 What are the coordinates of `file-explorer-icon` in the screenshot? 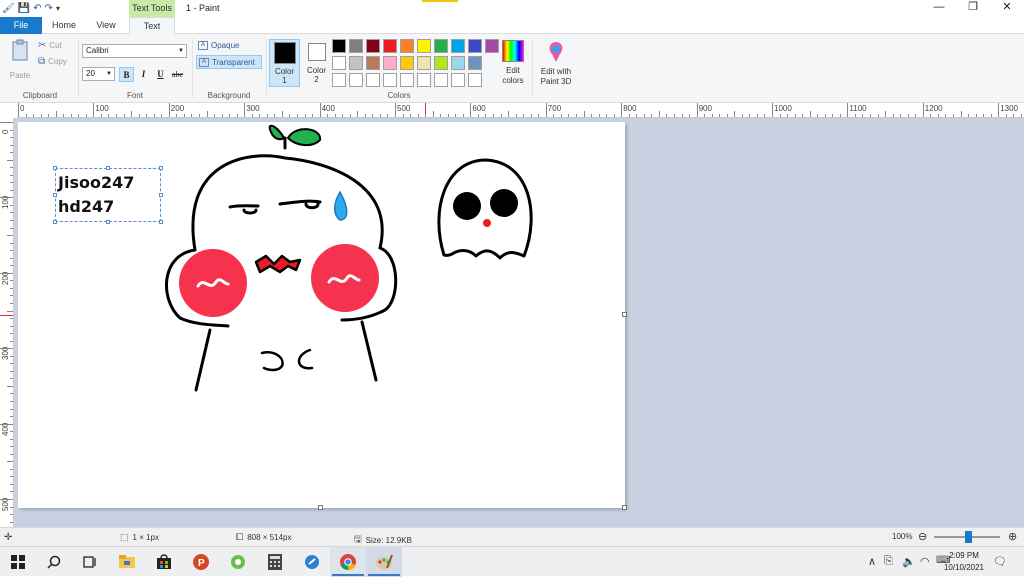 It's located at (127, 562).